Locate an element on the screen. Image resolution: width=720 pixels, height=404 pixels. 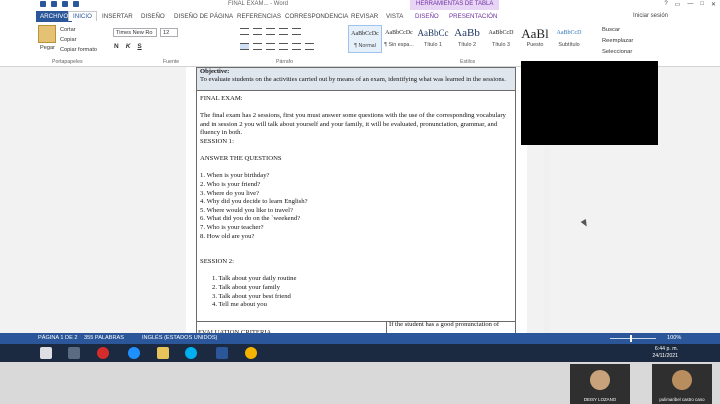
style-subtitle: AaBbCcD Subtítulo is located at coordinates (569, 39).